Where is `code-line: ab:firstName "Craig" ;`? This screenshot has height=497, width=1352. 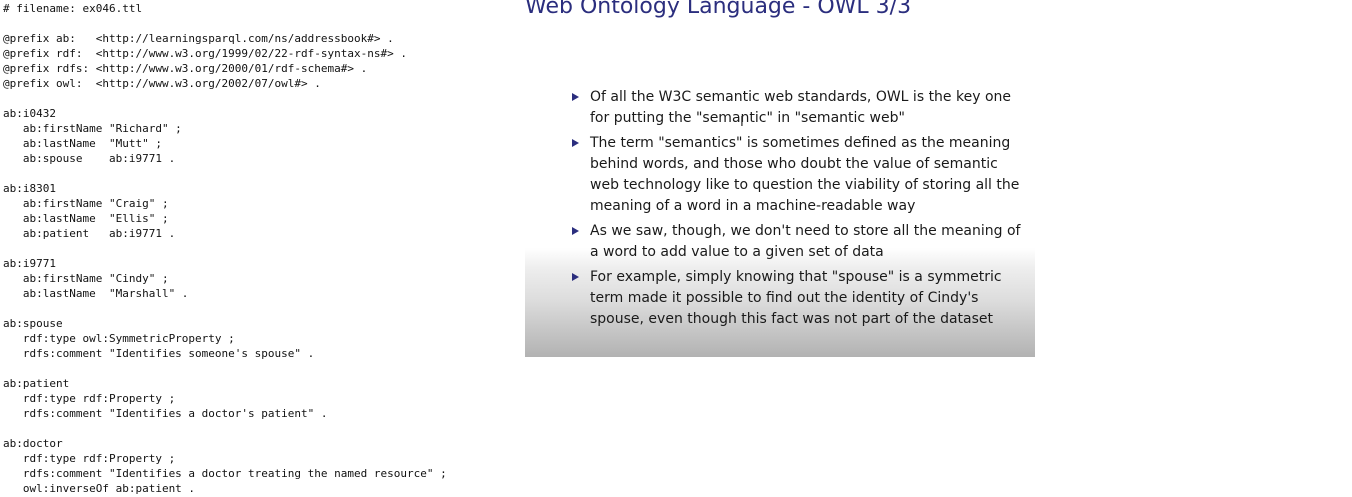 code-line: ab:firstName "Craig" ; is located at coordinates (86, 203).